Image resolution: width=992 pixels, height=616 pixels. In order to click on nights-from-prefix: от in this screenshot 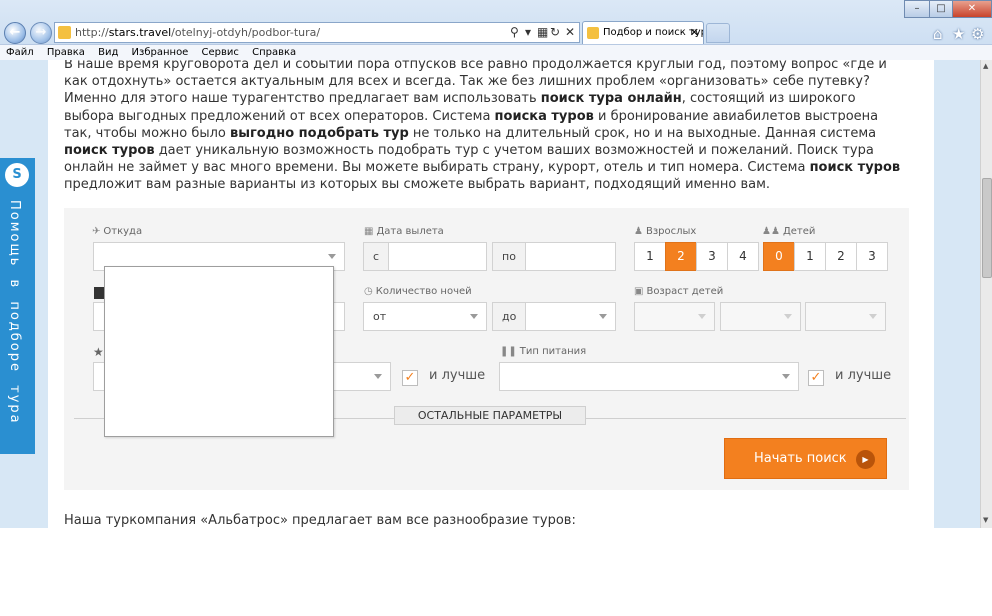, I will do `click(380, 316)`.